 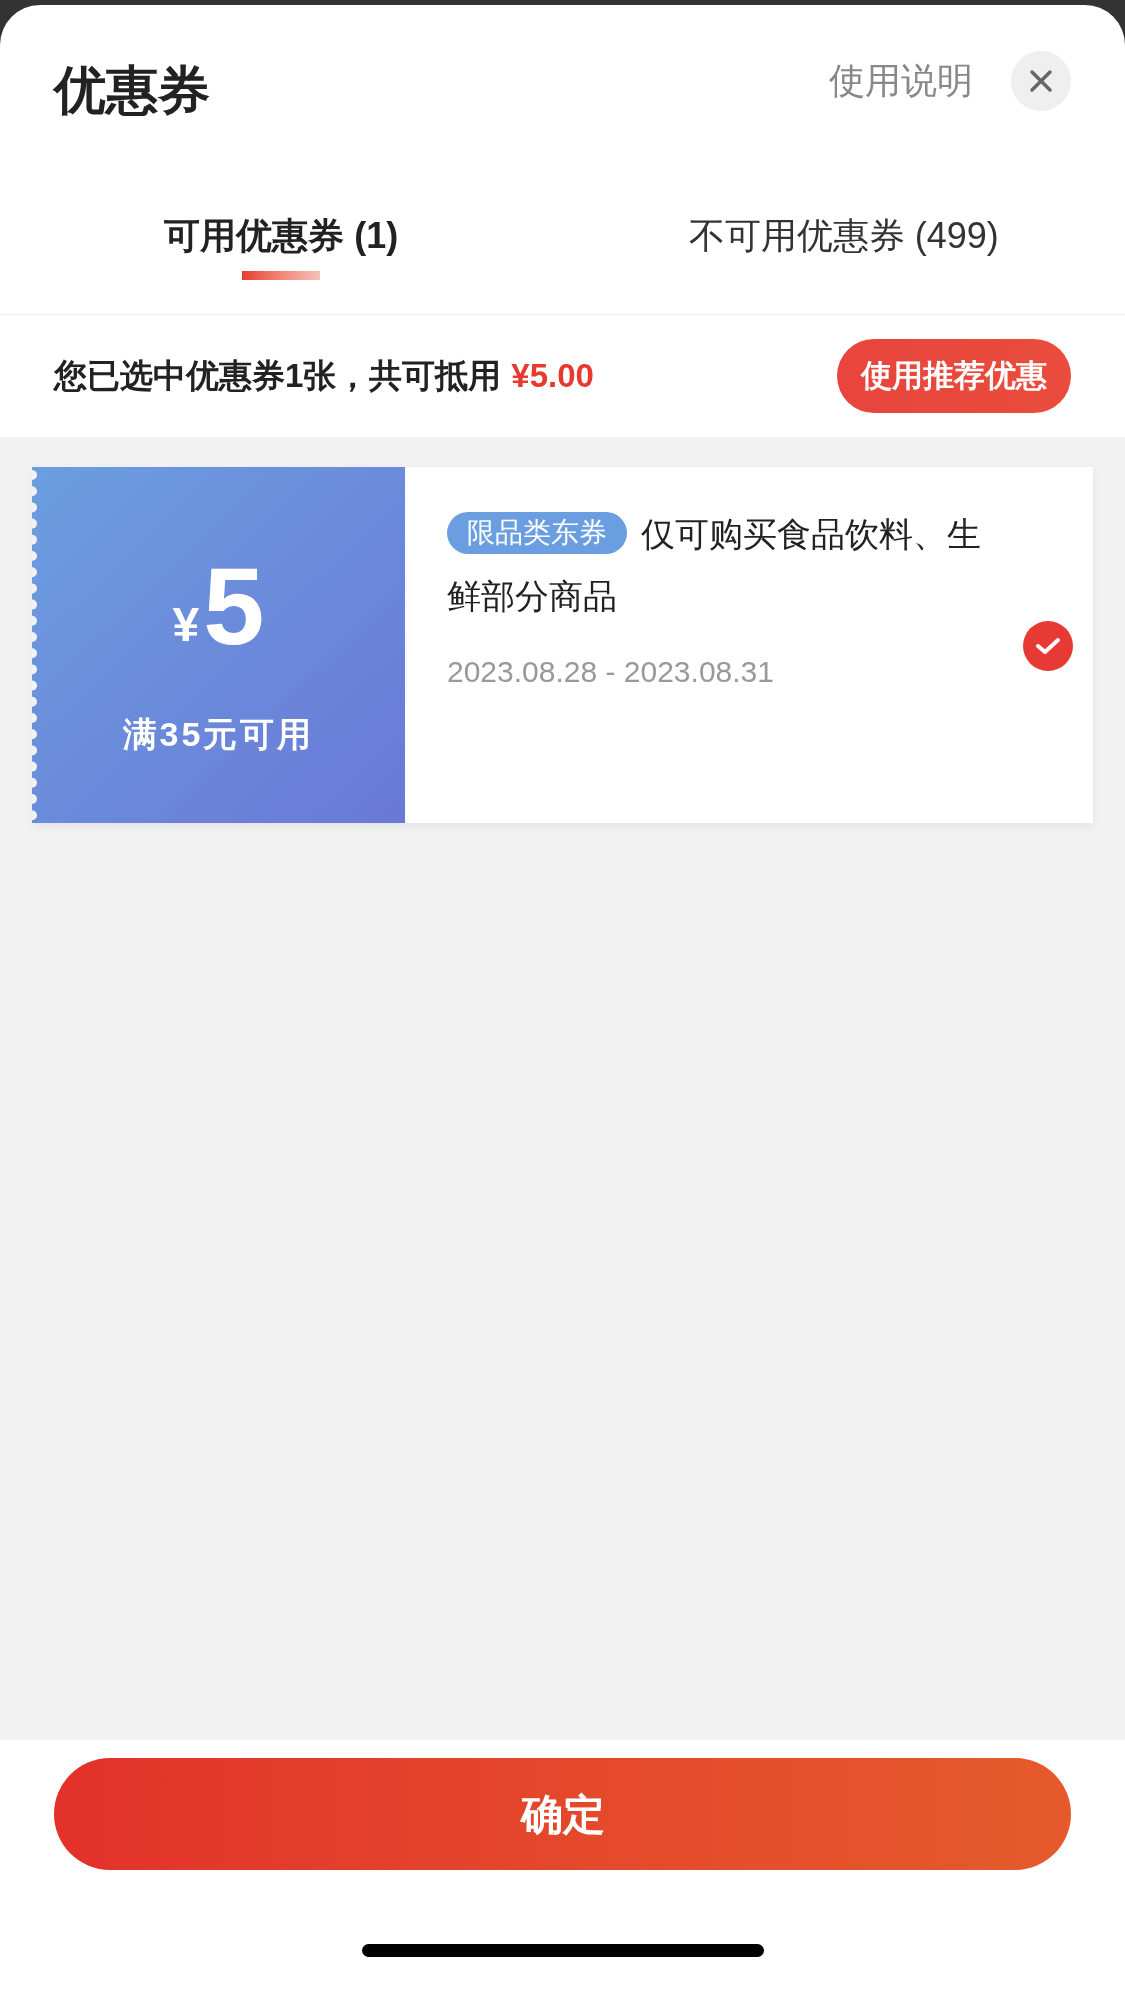 What do you see at coordinates (954, 376) in the screenshot?
I see `recommend-button: 使用推荐优惠` at bounding box center [954, 376].